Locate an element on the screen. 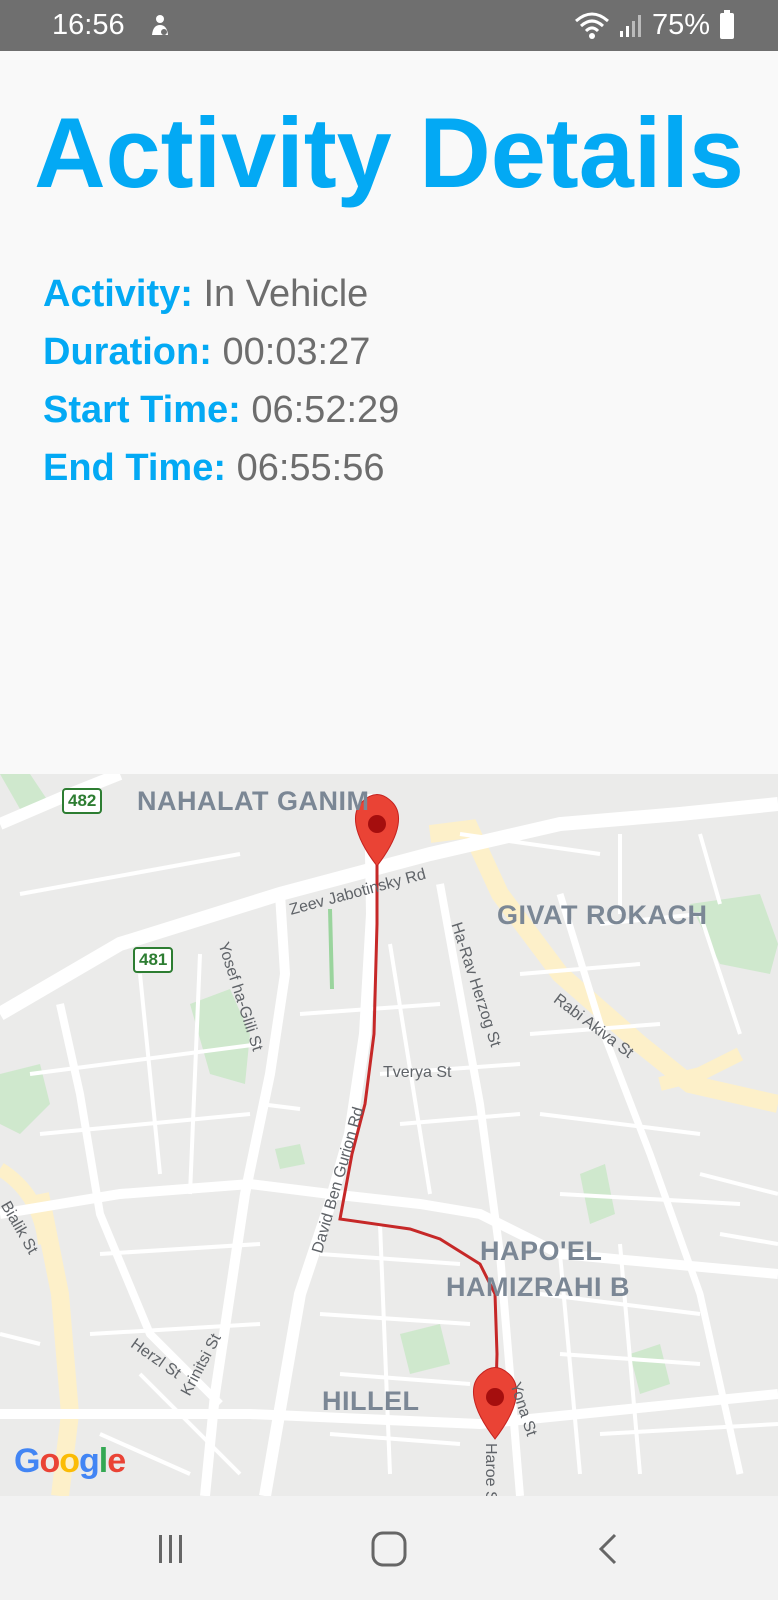 This screenshot has height=1600, width=778. recent-apps-icon is located at coordinates (170, 1549).